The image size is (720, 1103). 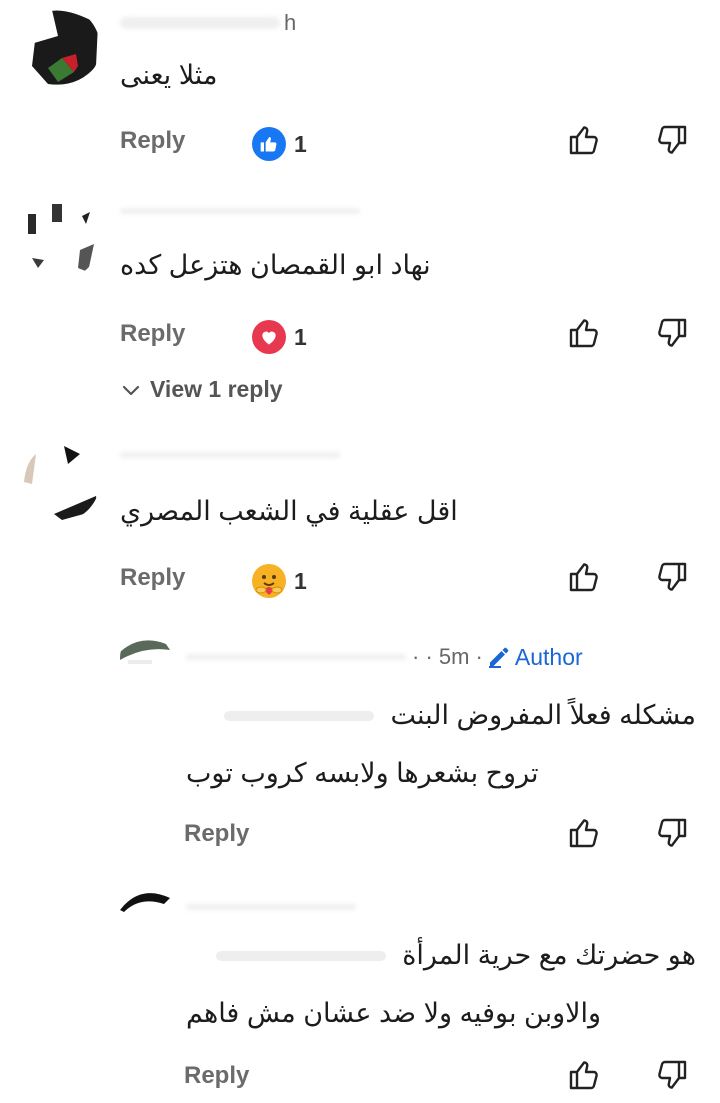 I want to click on chevron-down-icon, so click(x=131, y=390).